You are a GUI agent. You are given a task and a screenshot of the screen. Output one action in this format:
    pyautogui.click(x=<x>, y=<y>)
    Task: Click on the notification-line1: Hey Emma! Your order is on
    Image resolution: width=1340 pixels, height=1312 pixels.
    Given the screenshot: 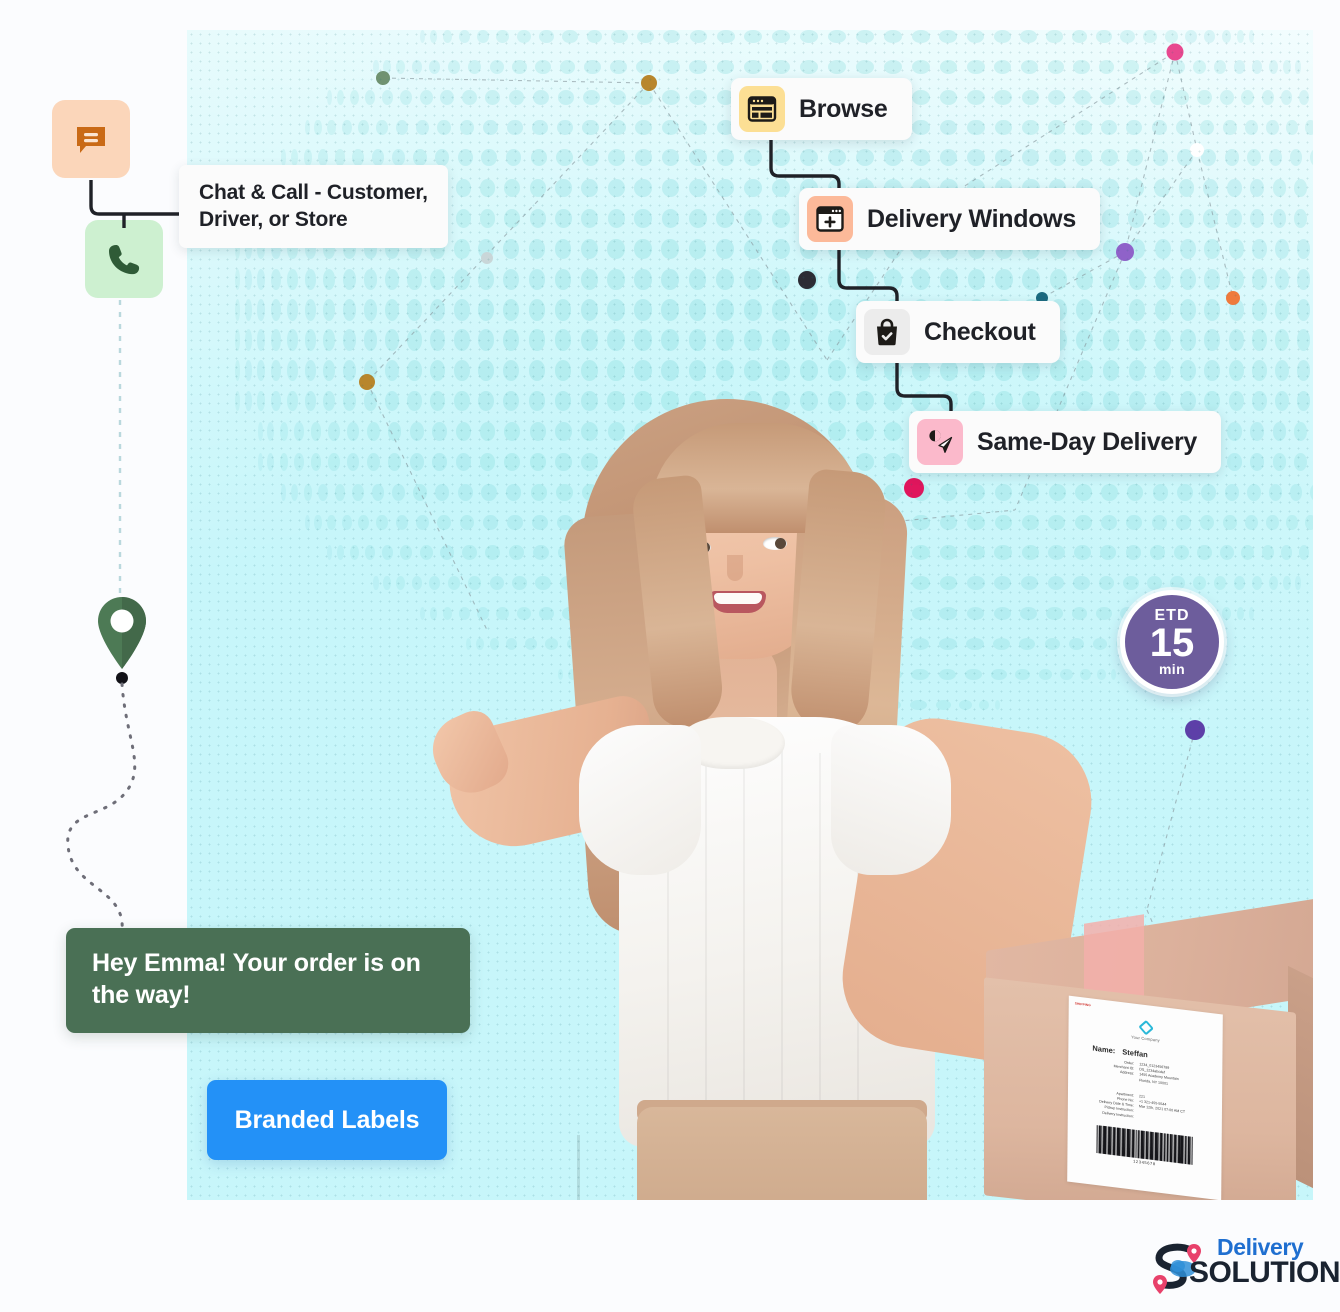 What is the action you would take?
    pyautogui.click(x=256, y=963)
    